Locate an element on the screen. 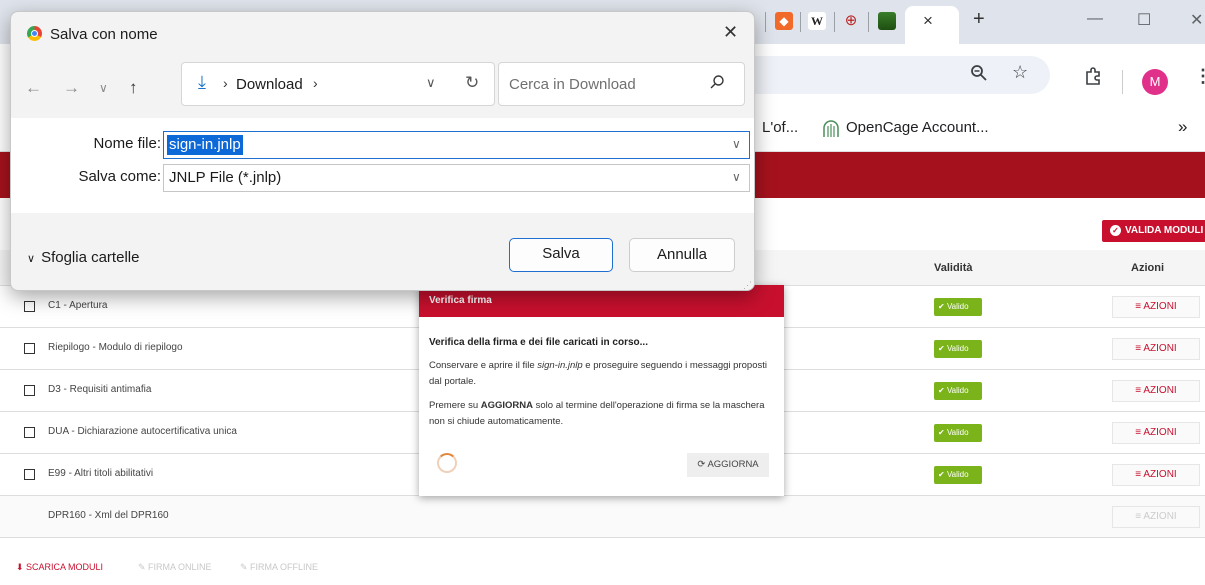 The width and height of the screenshot is (1205, 585). row-label: Riepilogo - Modulo di riepilogo is located at coordinates (115, 347).